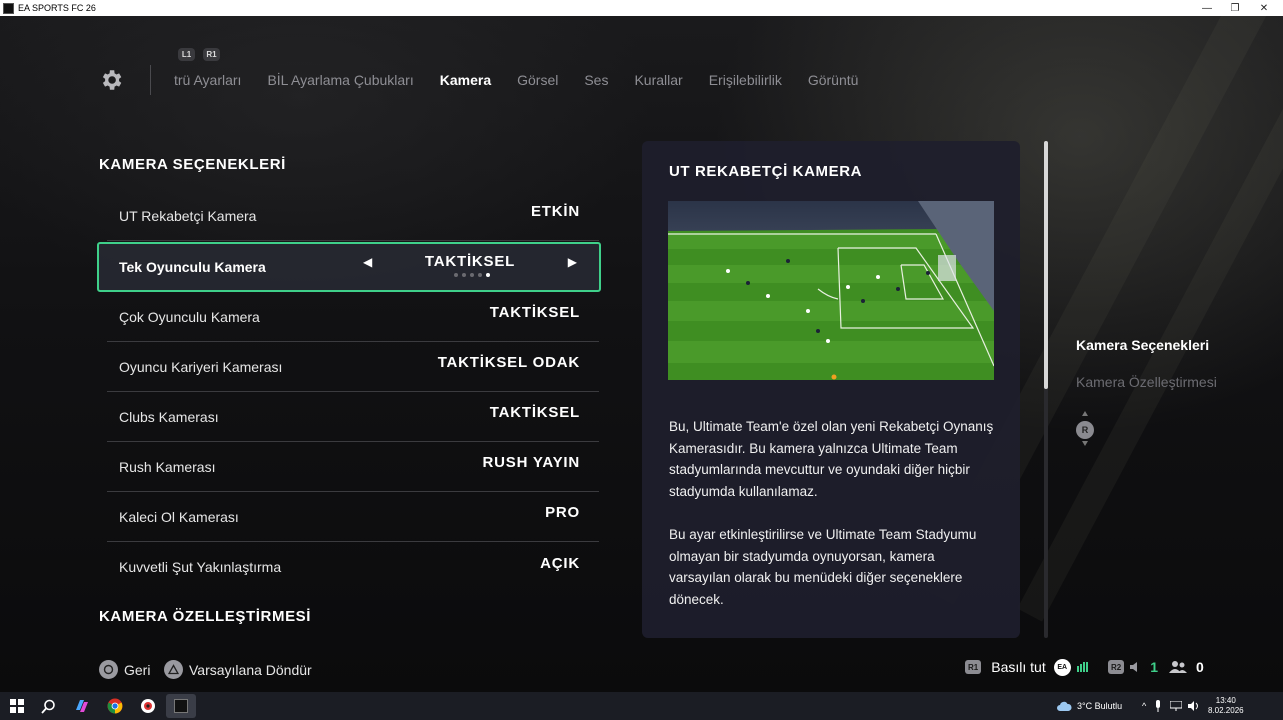 This screenshot has width=1283, height=720. Describe the element at coordinates (1142, 345) in the screenshot. I see `side-nav-camera-options: Kamera Seçenekleri` at that location.